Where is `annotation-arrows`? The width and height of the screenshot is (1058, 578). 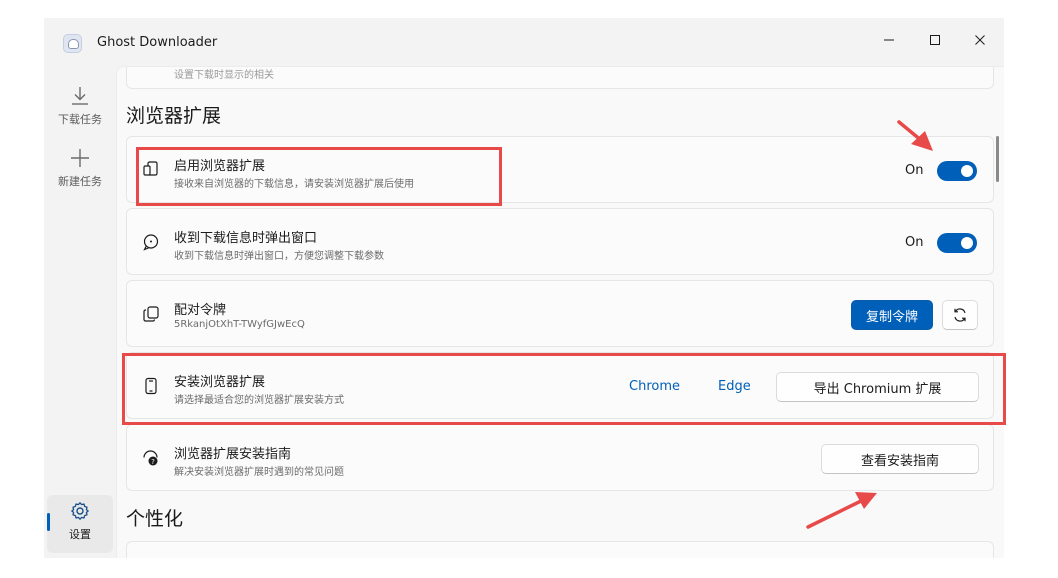 annotation-arrows is located at coordinates (869, 324).